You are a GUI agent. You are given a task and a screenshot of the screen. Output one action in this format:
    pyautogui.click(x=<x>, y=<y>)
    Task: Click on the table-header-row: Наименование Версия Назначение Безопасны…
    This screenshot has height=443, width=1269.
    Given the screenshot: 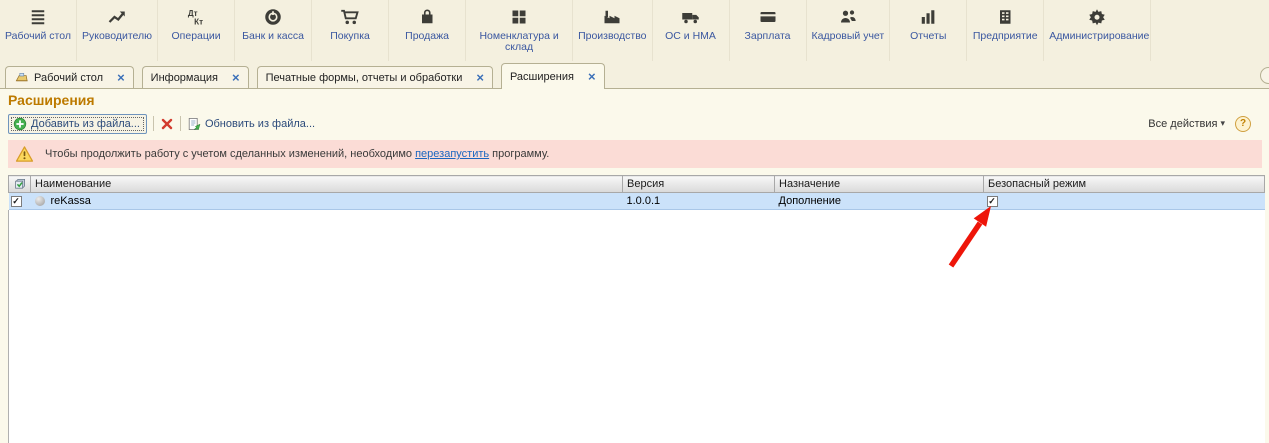 What is the action you would take?
    pyautogui.click(x=636, y=184)
    